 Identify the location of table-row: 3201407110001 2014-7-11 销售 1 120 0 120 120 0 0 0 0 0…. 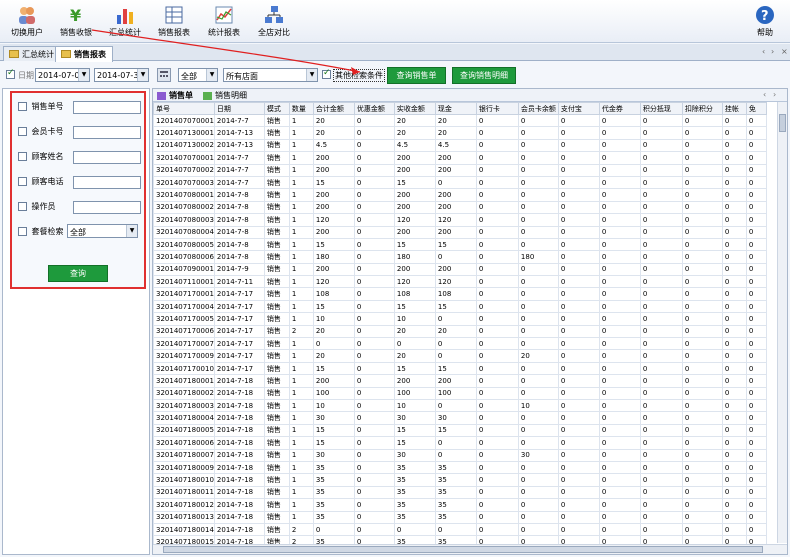
(460, 282).